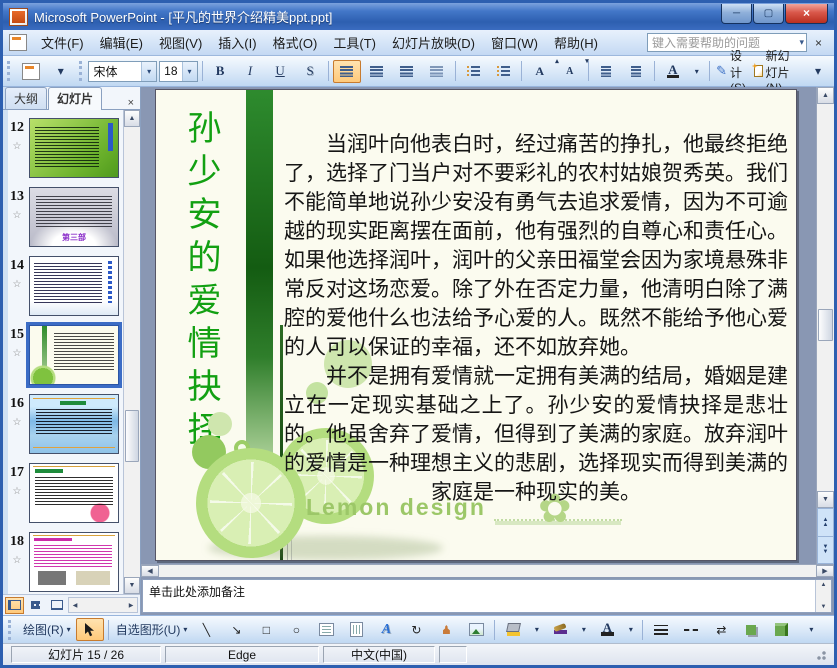 This screenshot has height=668, width=837. I want to click on slide-vscrollbar: ▲ ▼ ▲ ▲ ▼ ▼, so click(825, 325).